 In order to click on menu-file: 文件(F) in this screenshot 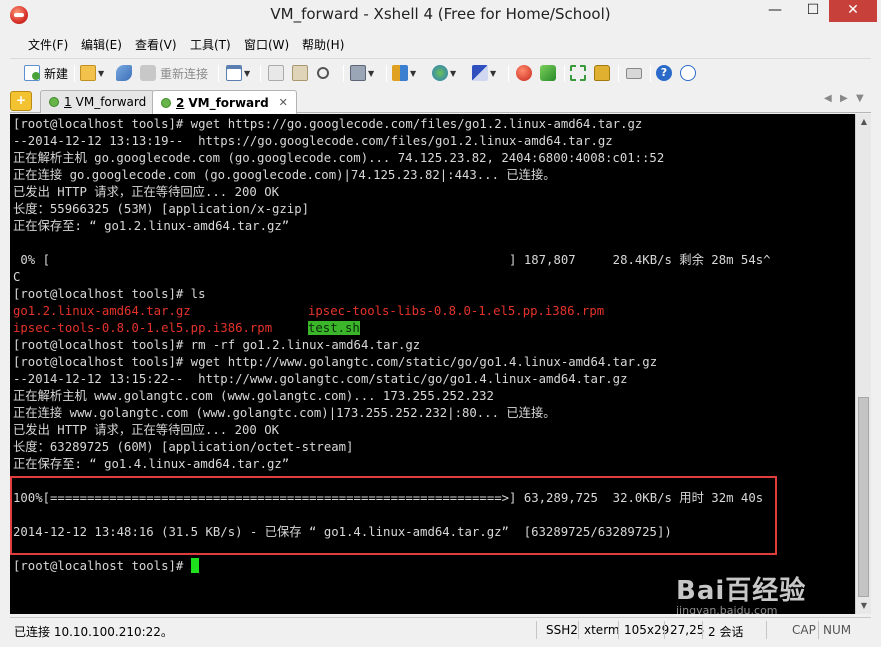, I will do `click(48, 44)`.